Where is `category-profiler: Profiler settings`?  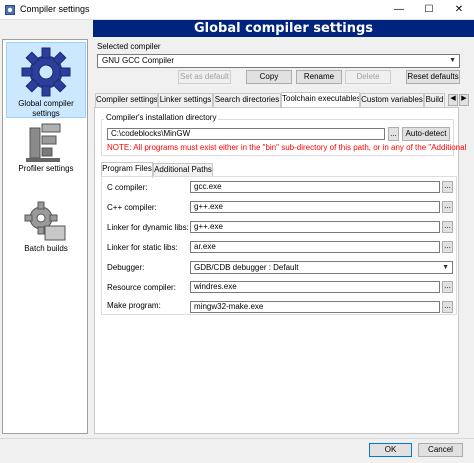
category-profiler: Profiler settings is located at coordinates (46, 152).